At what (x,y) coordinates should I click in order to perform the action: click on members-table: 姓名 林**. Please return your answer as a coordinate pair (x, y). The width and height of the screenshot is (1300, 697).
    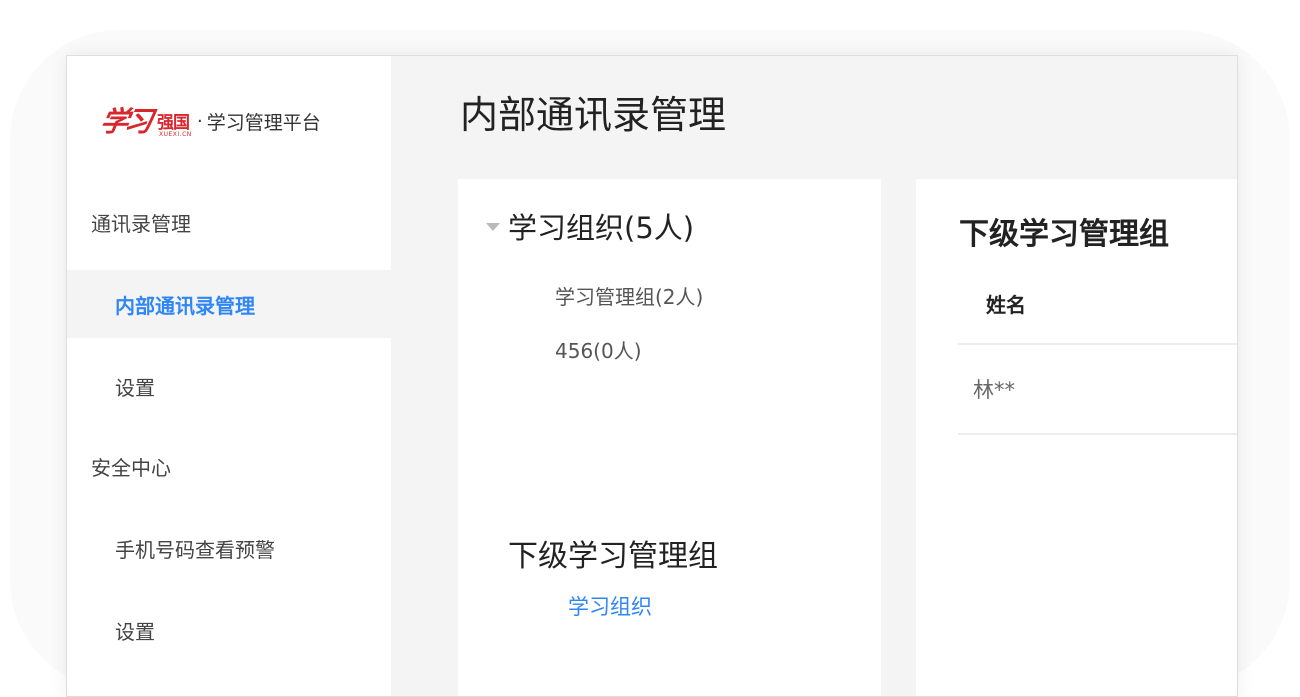
    Looking at the image, I should click on (1097, 349).